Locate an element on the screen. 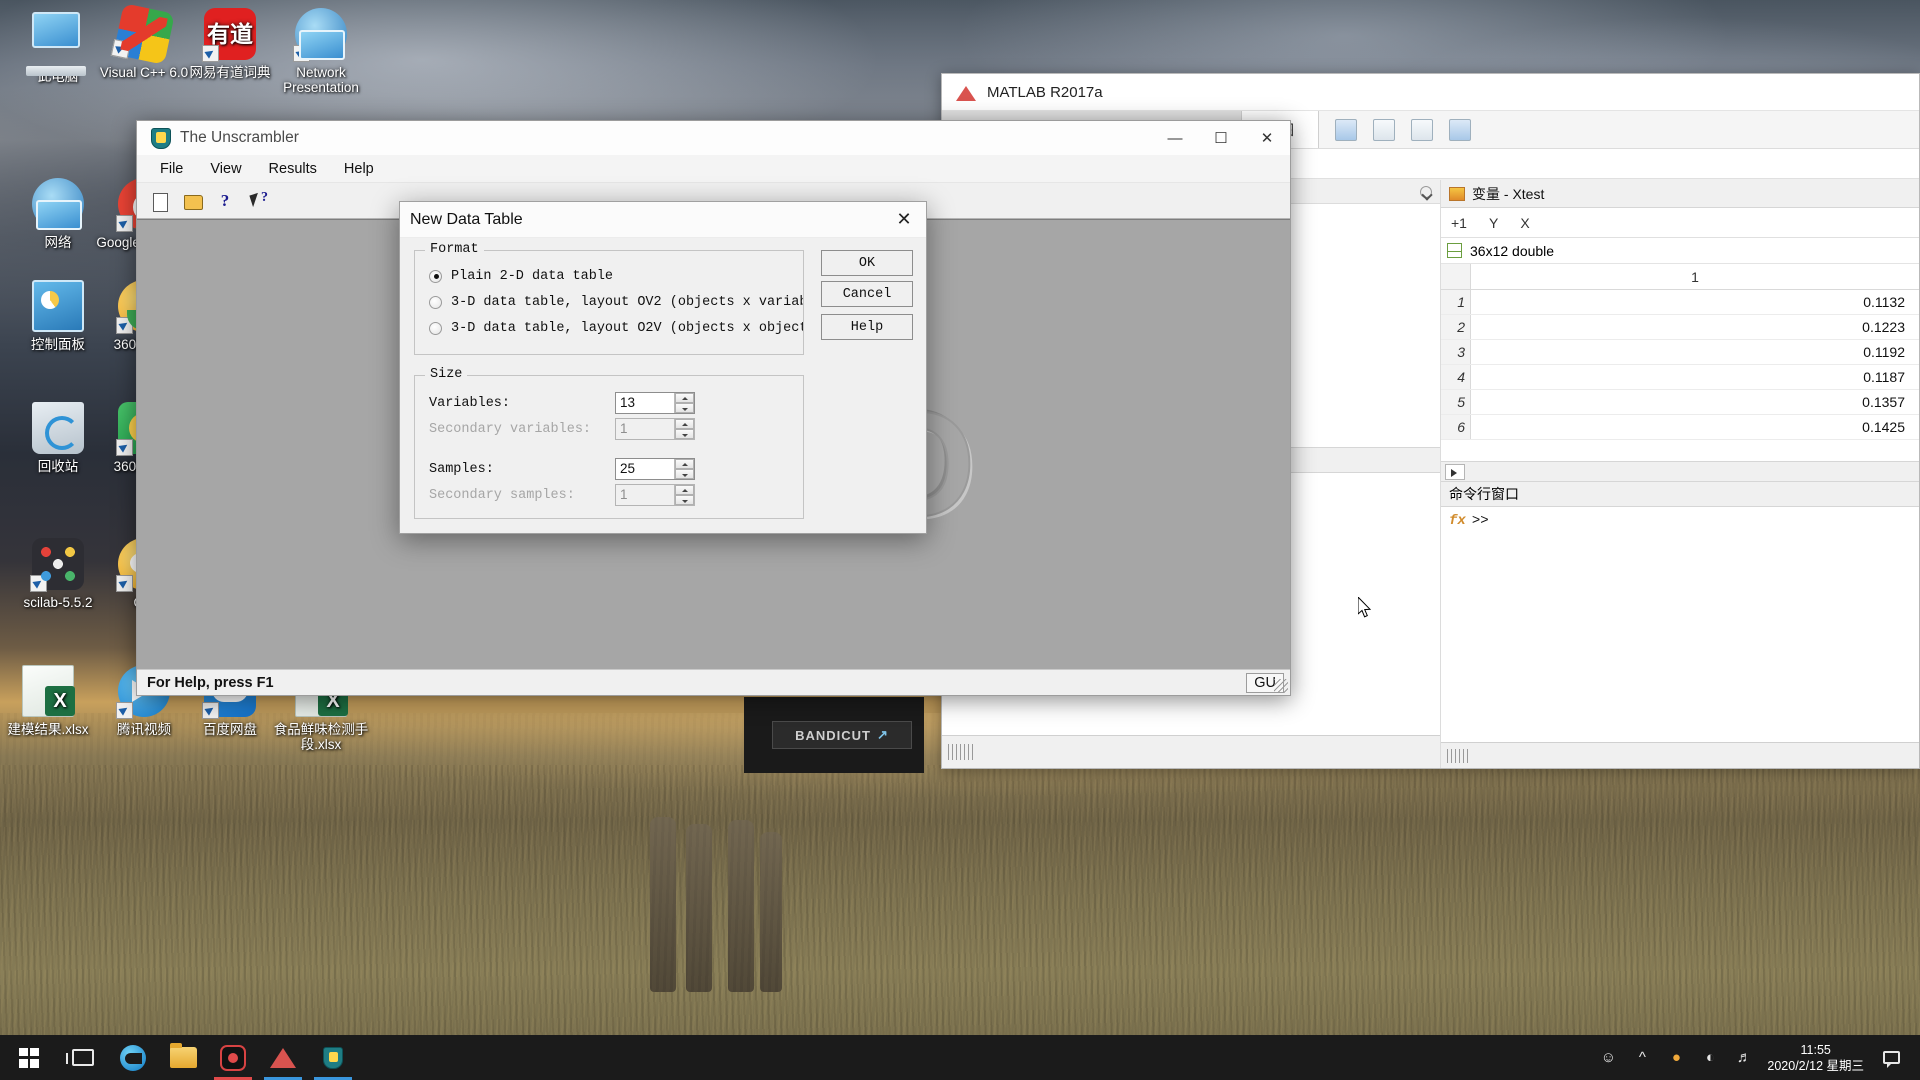 The image size is (1920, 1080). system-tray: ☺ ^ ● ◐ ♬ 11:55 2020/2/12 星期三 is located at coordinates (1755, 1057).